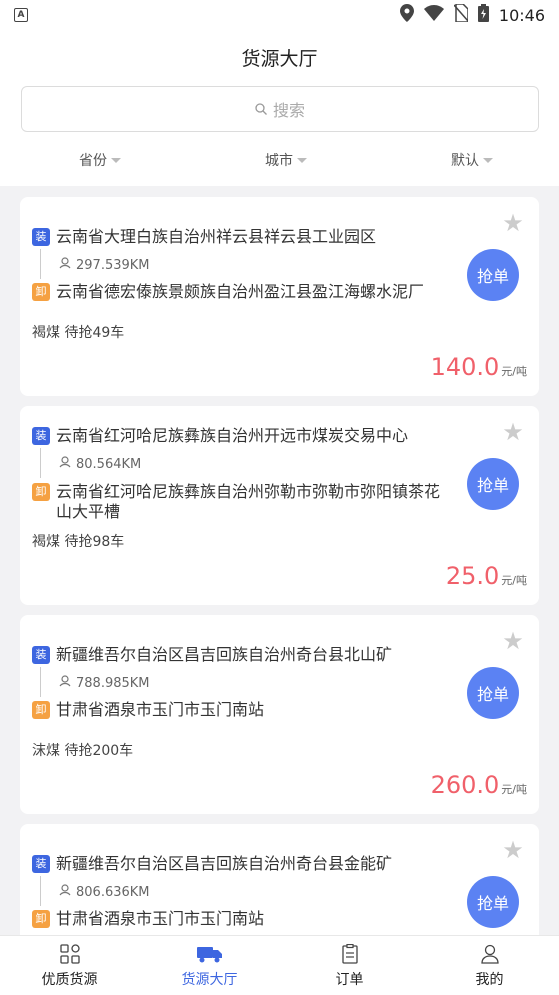  Describe the element at coordinates (113, 265) in the screenshot. I see `distance-value: 297.539KM` at that location.